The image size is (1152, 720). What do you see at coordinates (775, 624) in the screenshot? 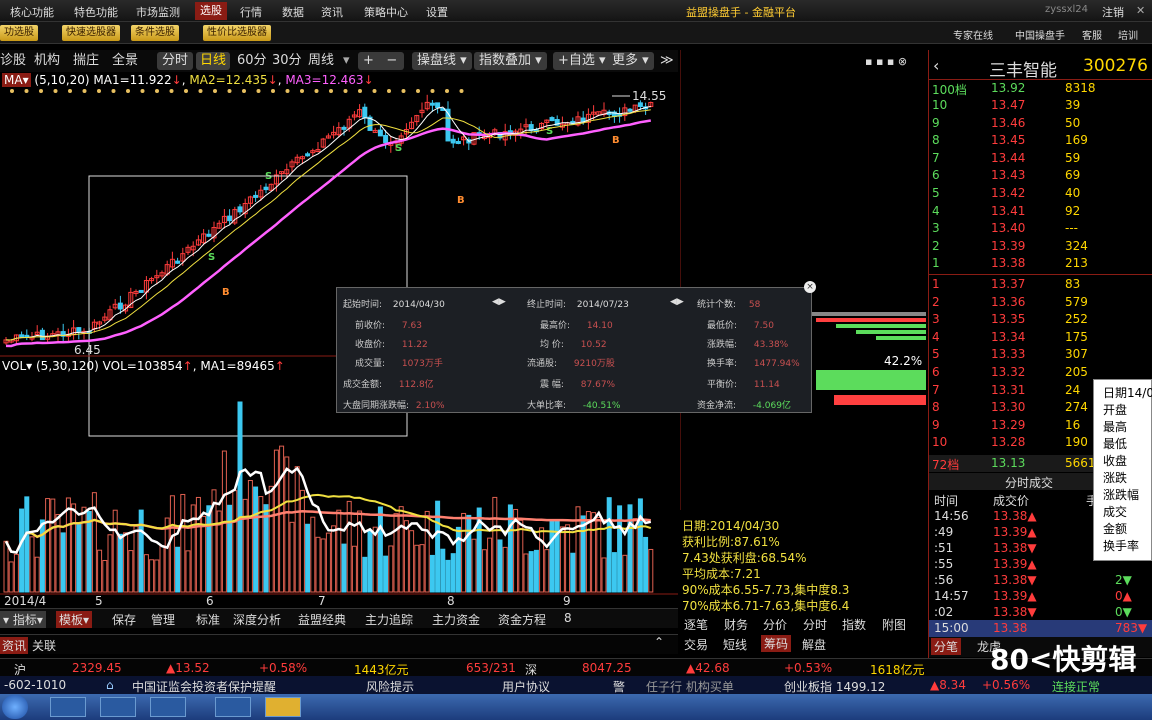
I see `tab-price-split: 分价` at bounding box center [775, 624].